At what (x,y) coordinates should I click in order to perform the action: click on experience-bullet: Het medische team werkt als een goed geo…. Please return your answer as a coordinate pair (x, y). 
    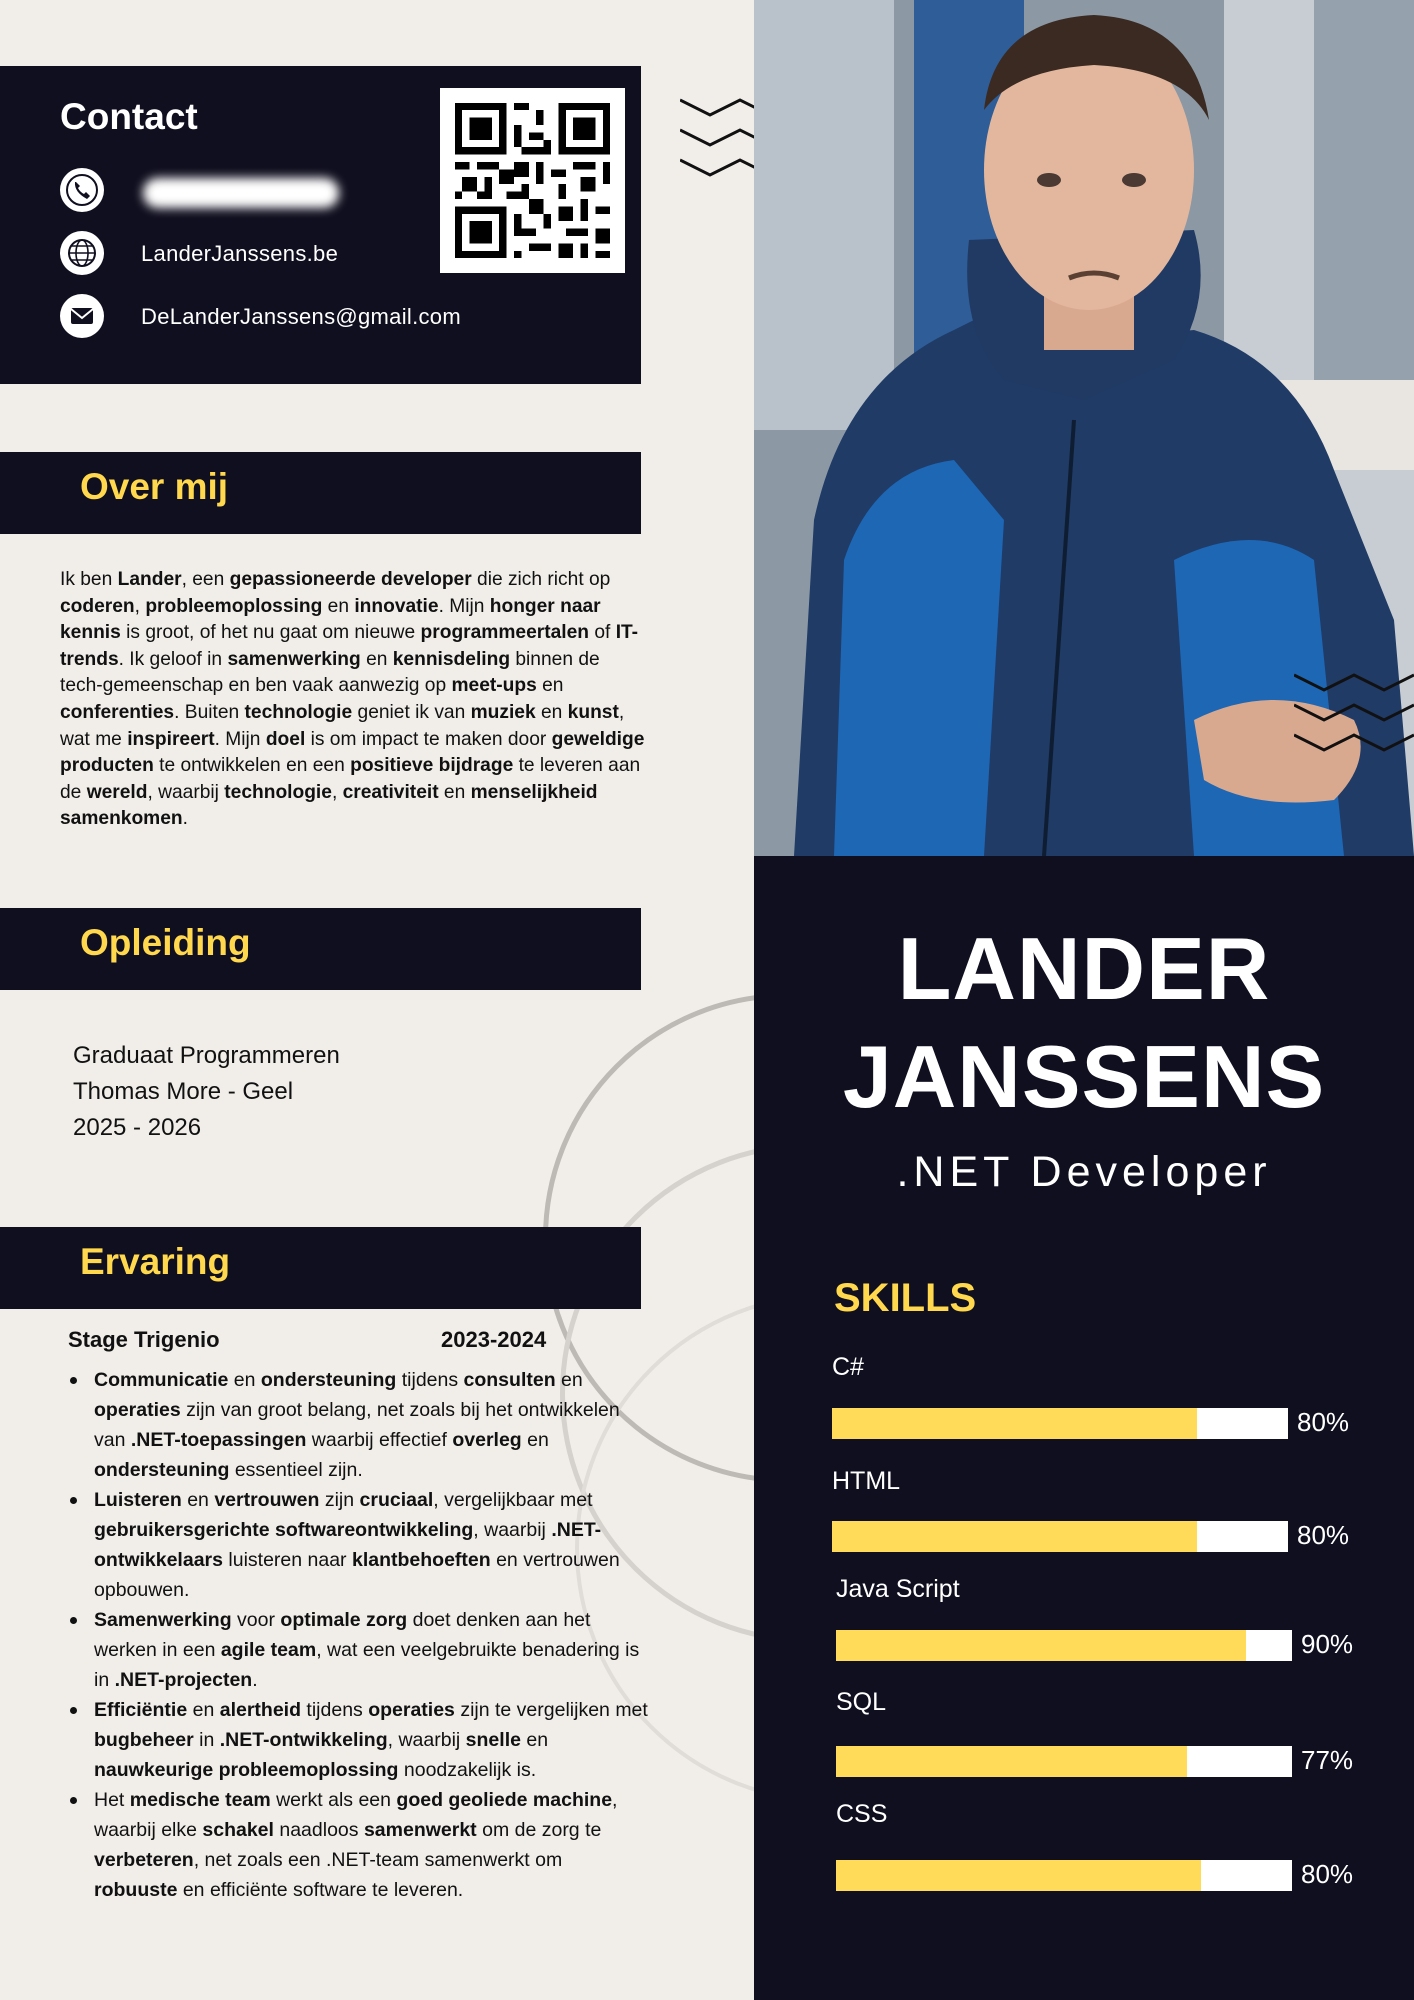
    Looking at the image, I should click on (358, 1845).